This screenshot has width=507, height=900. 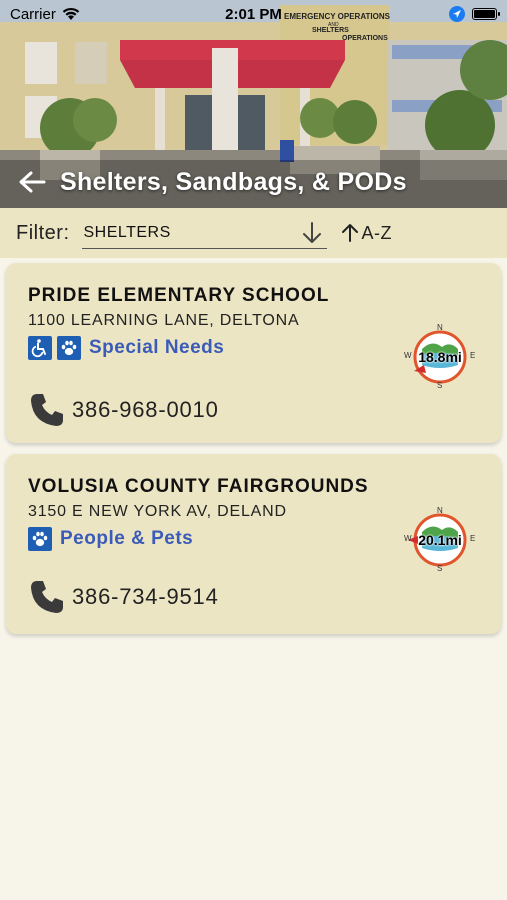 What do you see at coordinates (43, 232) in the screenshot?
I see `filter-label: Filter:` at bounding box center [43, 232].